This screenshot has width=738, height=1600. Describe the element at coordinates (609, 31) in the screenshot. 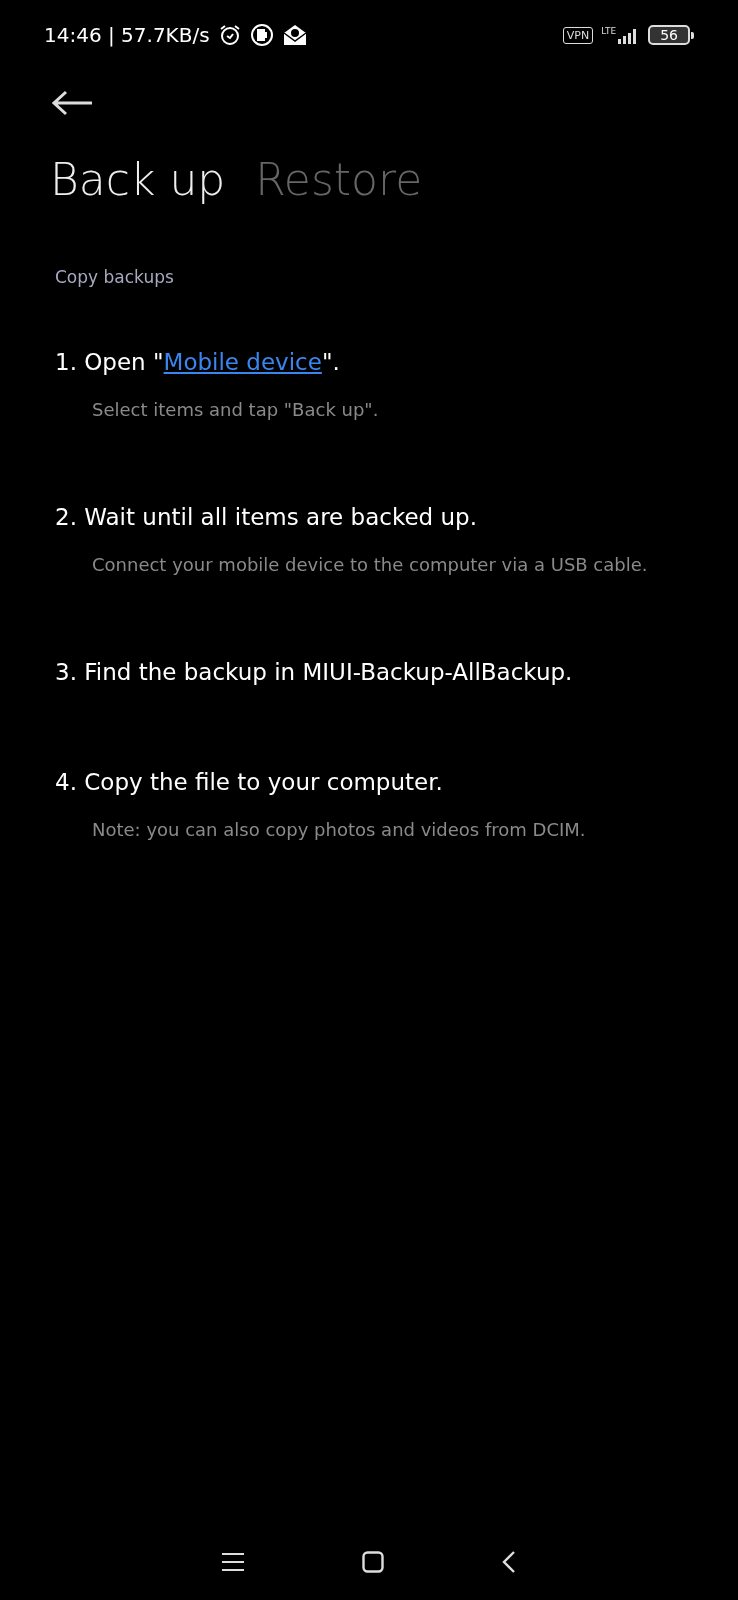

I see `network-type: LTE` at that location.